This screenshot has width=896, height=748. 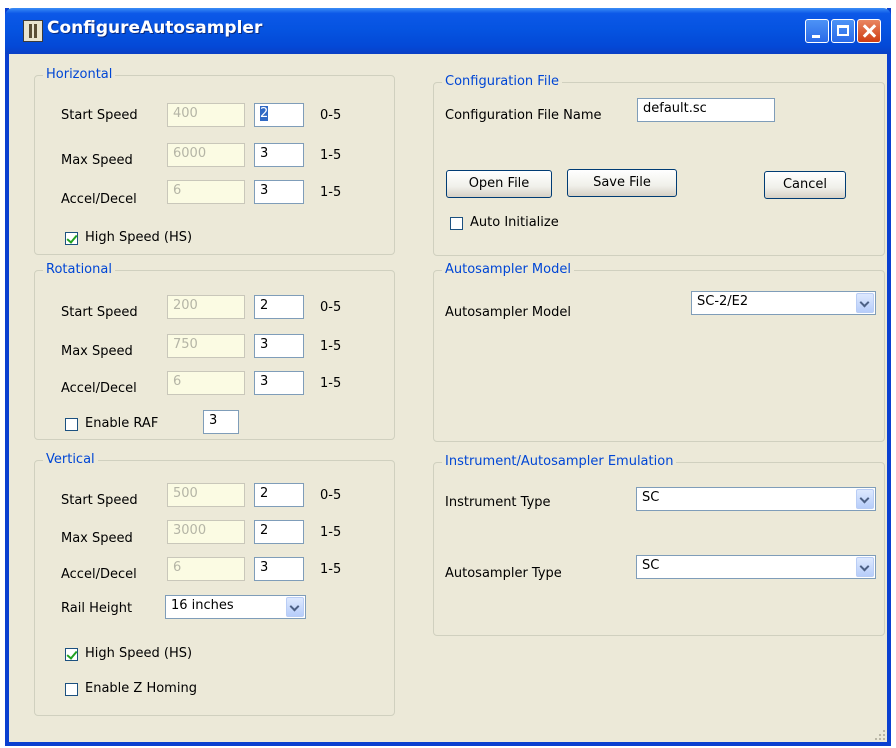 What do you see at coordinates (99, 312) in the screenshot?
I see `rotational-start-speed-label: Start Speed` at bounding box center [99, 312].